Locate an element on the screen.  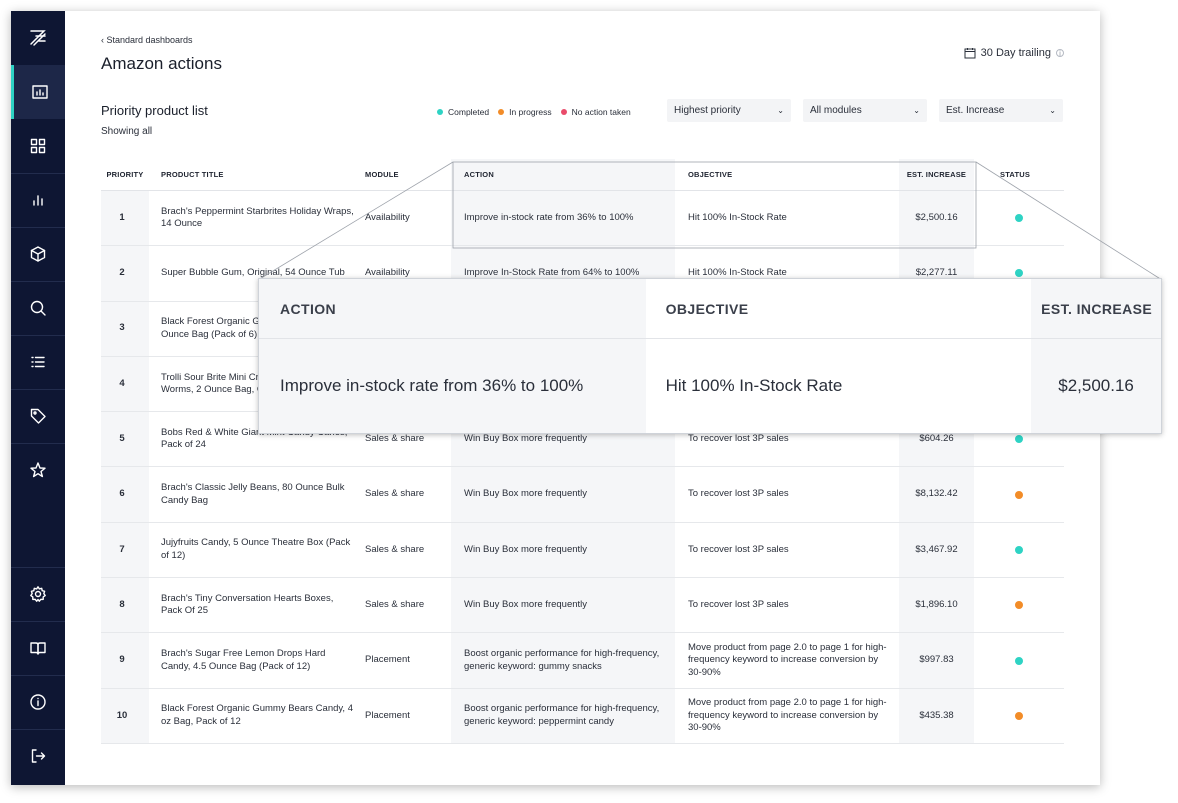
sidebar-item-dashboards is located at coordinates (38, 92).